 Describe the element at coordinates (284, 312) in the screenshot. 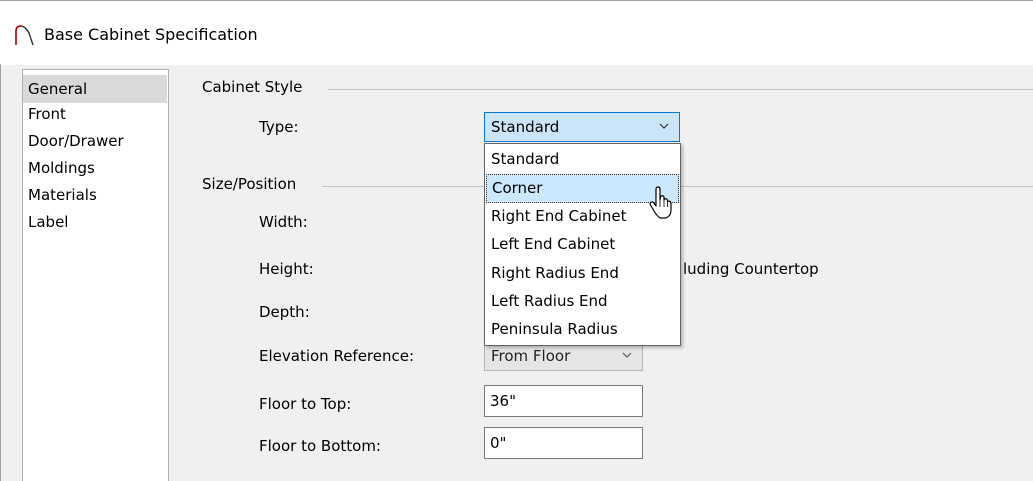

I see `depth-label: Depth:` at that location.